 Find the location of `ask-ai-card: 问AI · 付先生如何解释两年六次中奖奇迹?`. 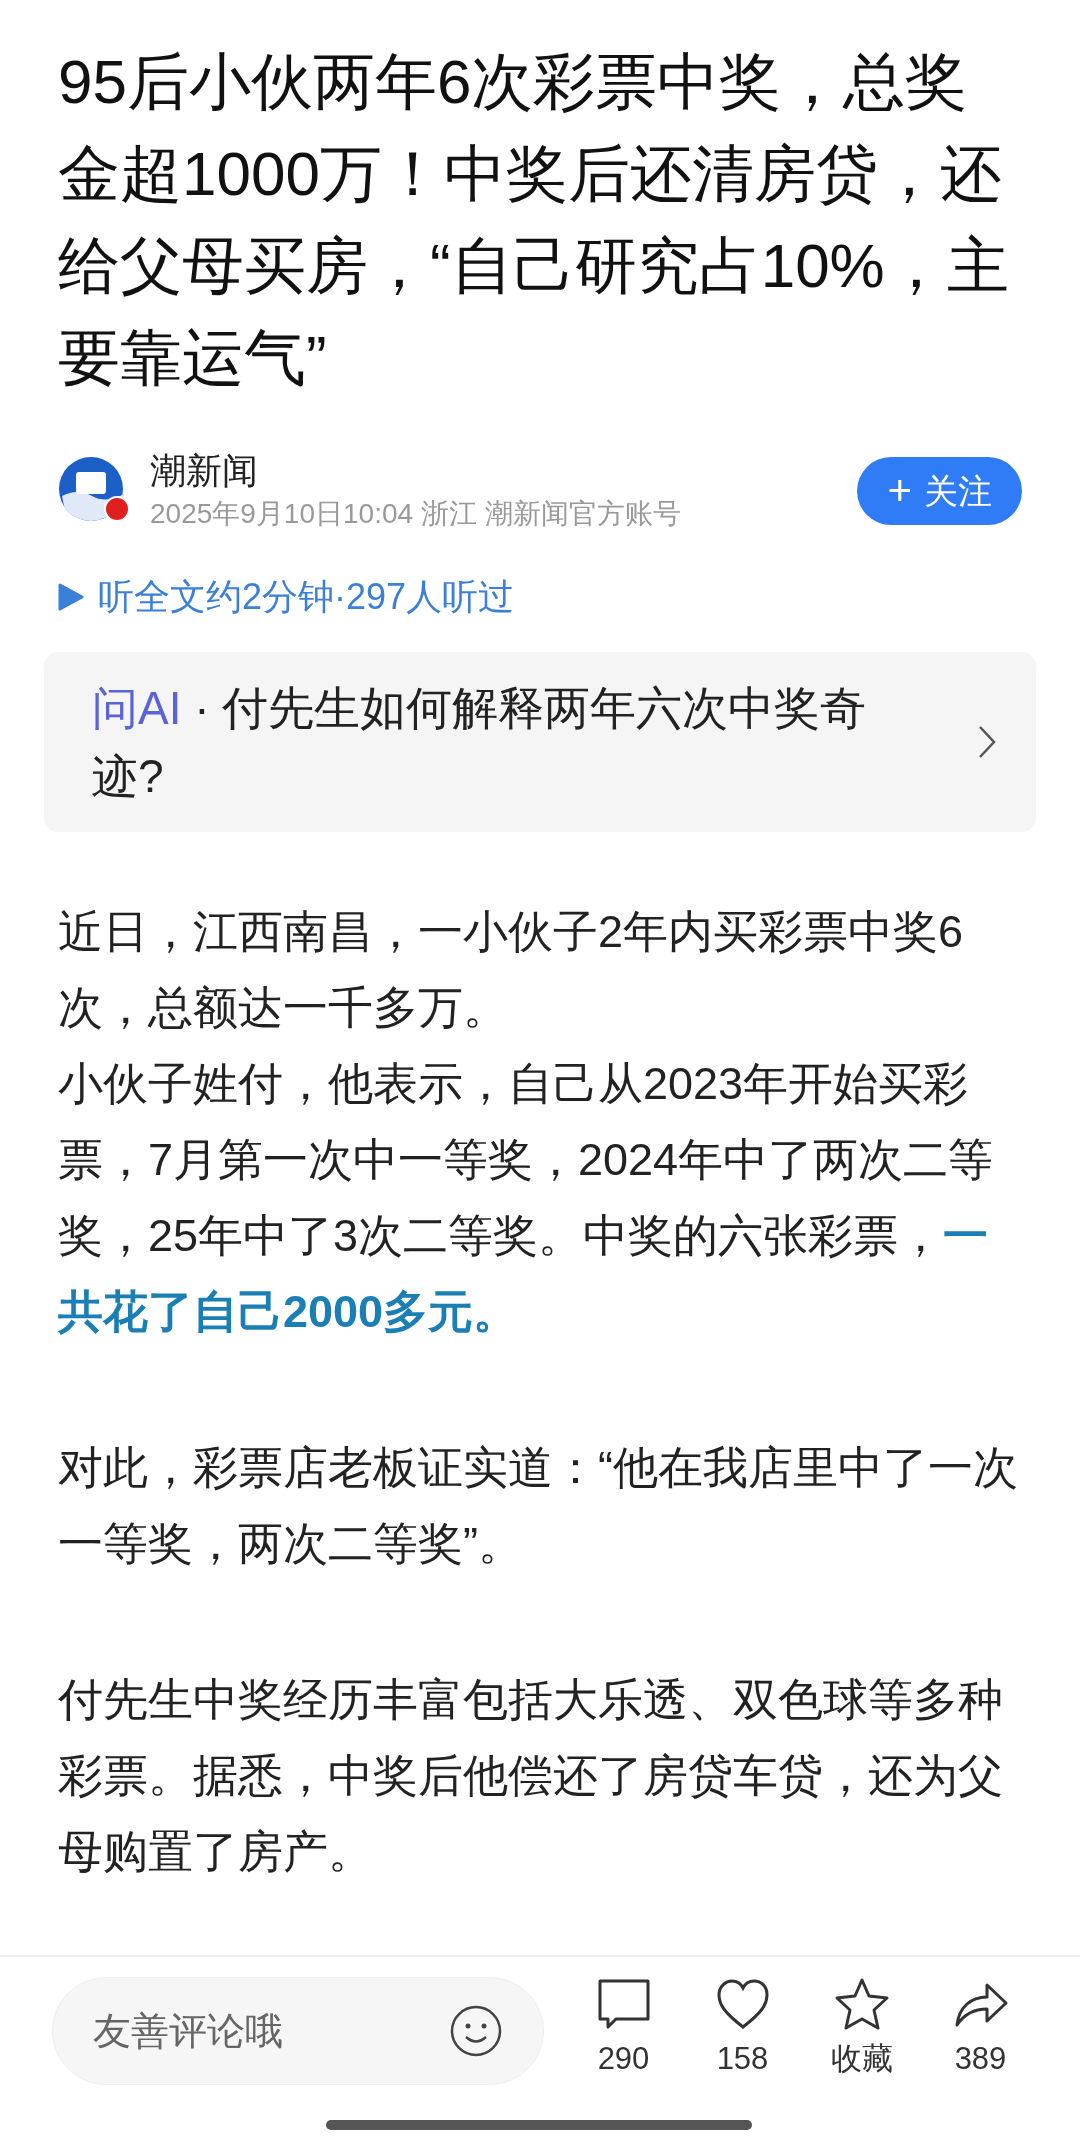

ask-ai-card: 问AI · 付先生如何解释两年六次中奖奇迹? is located at coordinates (540, 742).